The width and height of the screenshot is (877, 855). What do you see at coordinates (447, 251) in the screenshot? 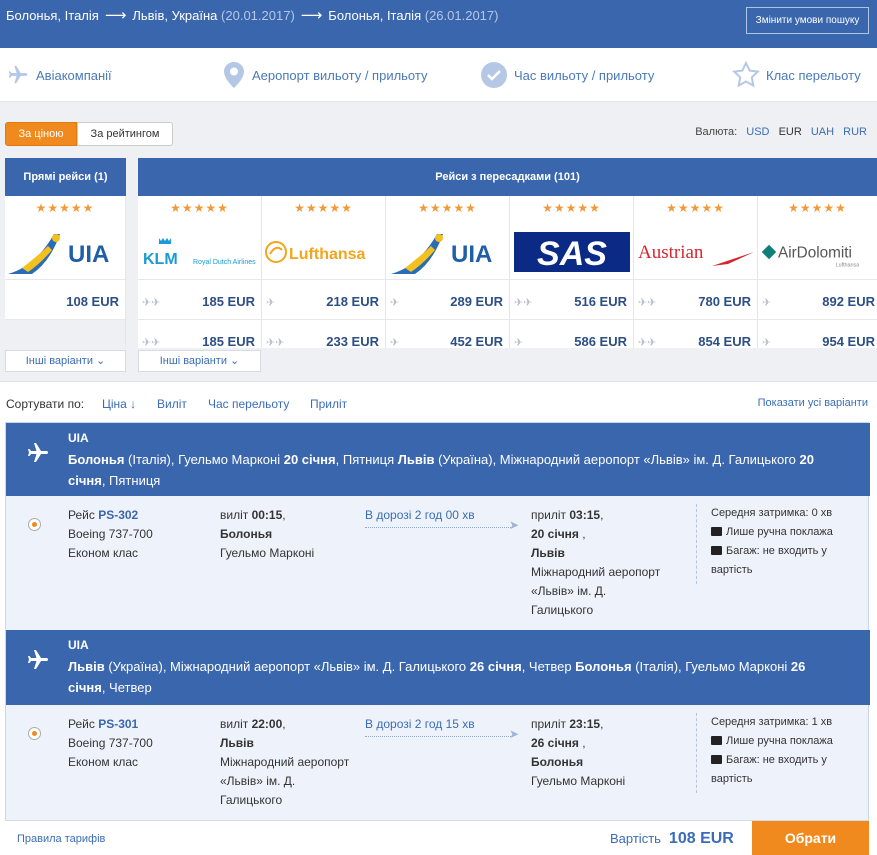
I see `uia-logo: UIA` at bounding box center [447, 251].